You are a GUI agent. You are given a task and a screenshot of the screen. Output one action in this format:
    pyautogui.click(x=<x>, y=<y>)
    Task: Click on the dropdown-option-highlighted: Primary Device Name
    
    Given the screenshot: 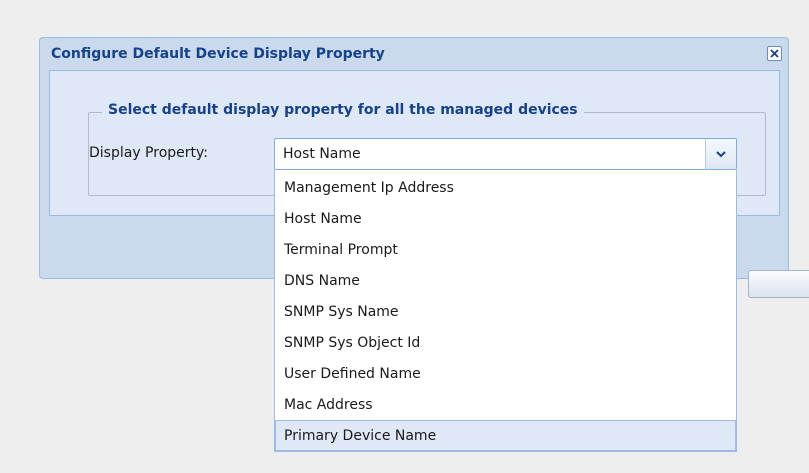 What is the action you would take?
    pyautogui.click(x=505, y=435)
    